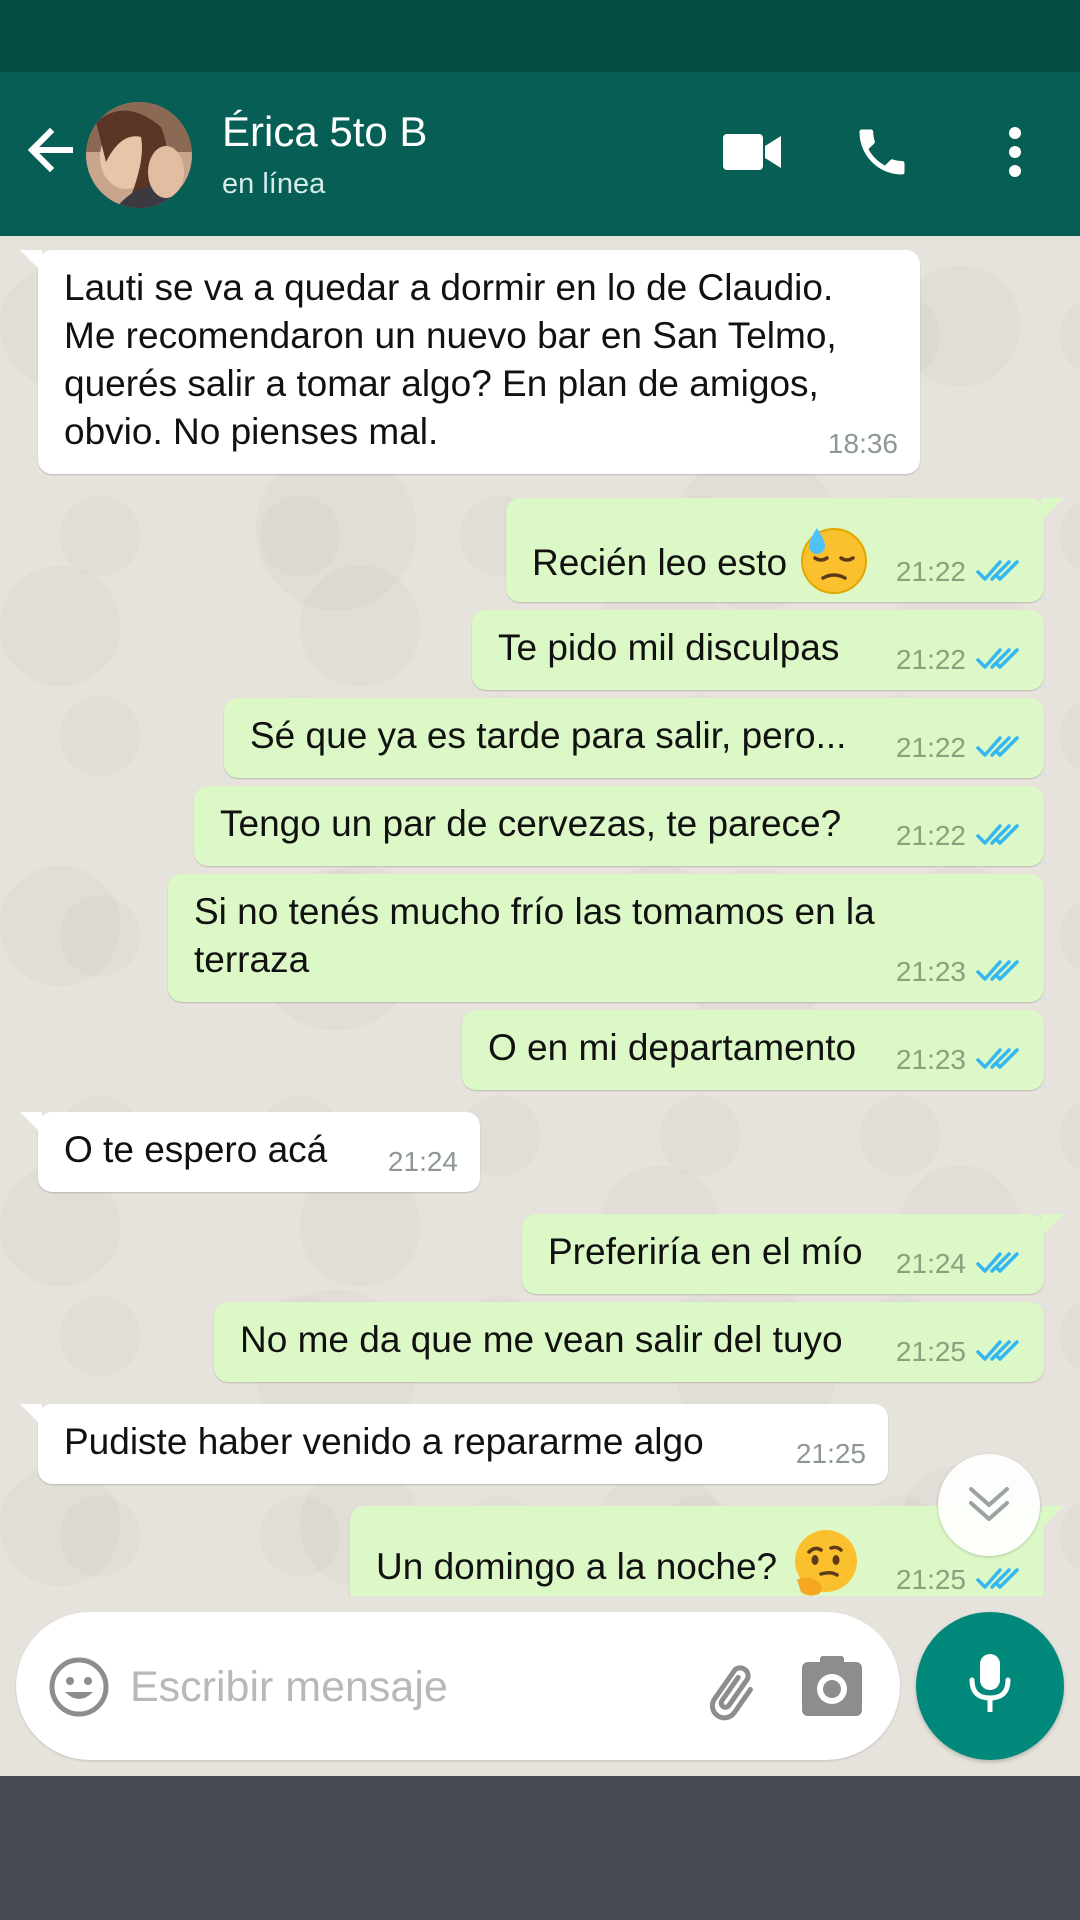 The image size is (1080, 1920). Describe the element at coordinates (705, 1251) in the screenshot. I see `message-text: Preferiría en el mío` at that location.